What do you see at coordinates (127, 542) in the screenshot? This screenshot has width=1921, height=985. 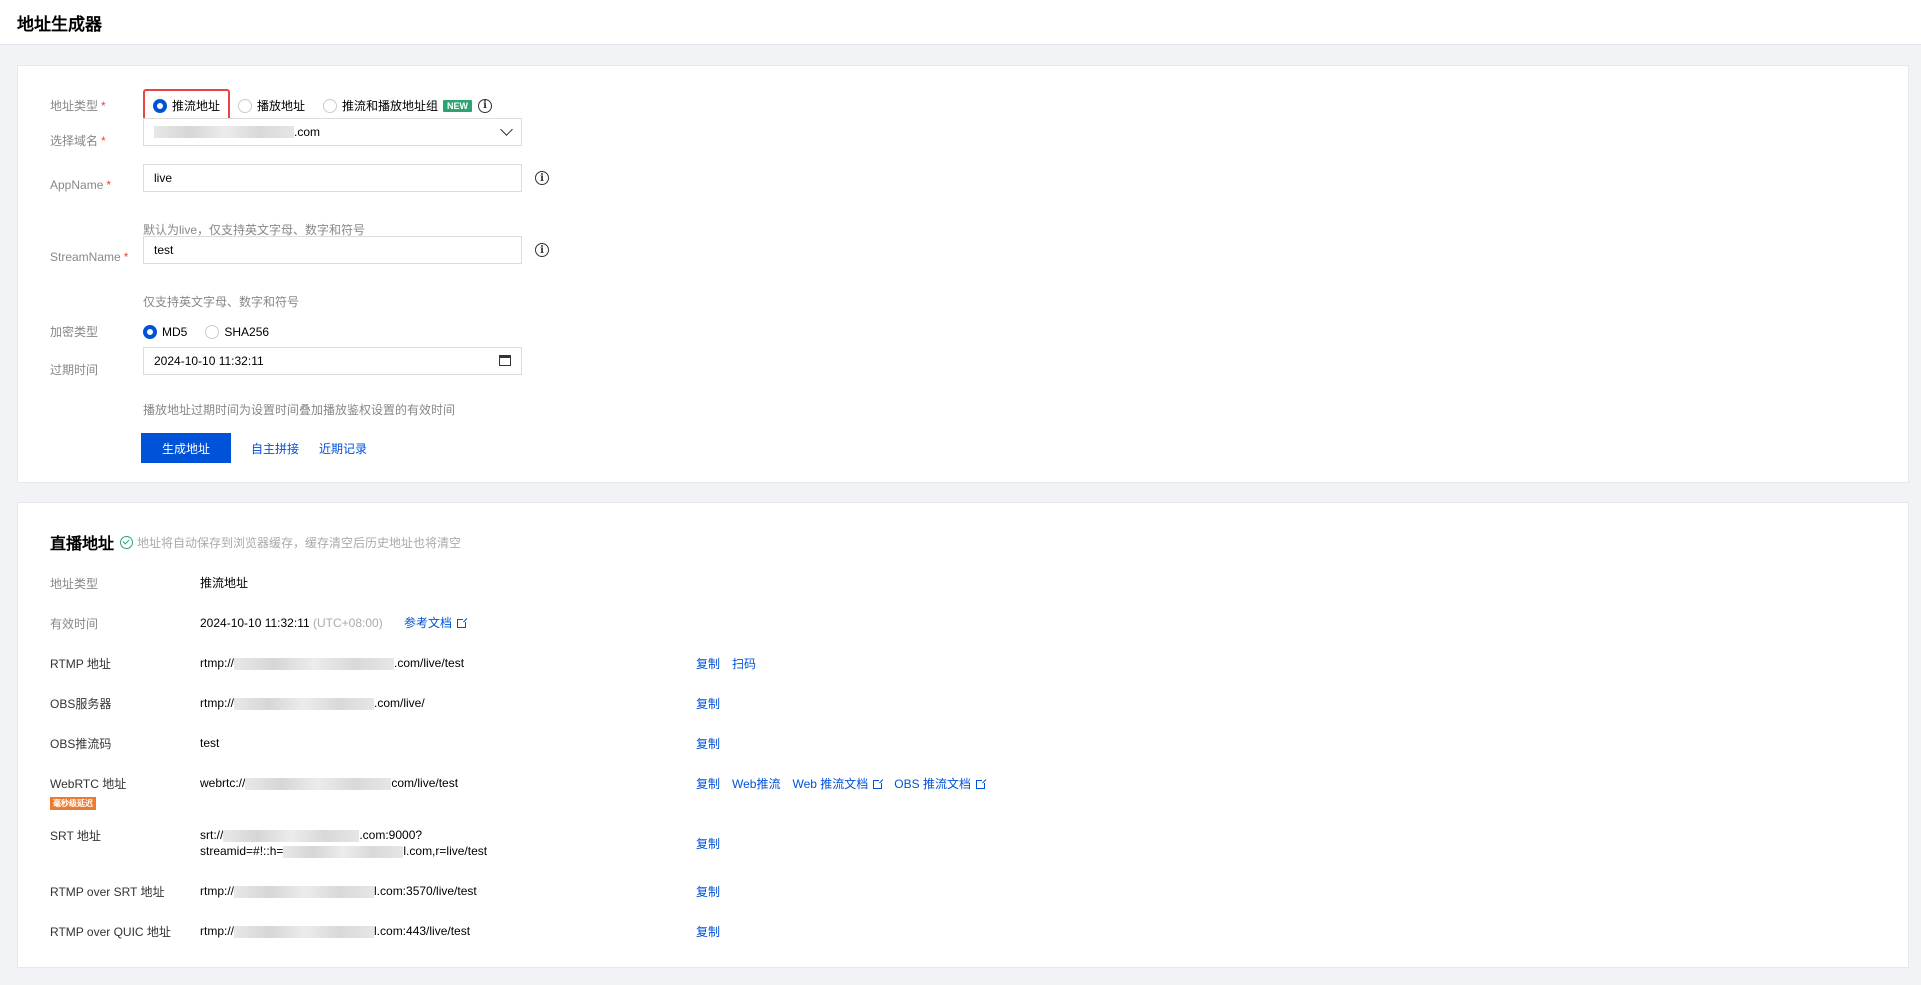 I see `check-circle-icon` at bounding box center [127, 542].